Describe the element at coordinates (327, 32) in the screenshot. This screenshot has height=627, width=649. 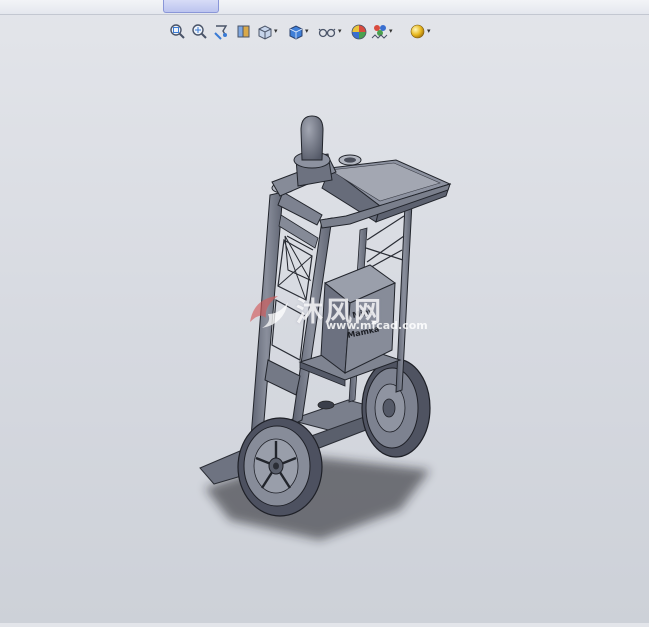
I see `hide-show-icon` at that location.